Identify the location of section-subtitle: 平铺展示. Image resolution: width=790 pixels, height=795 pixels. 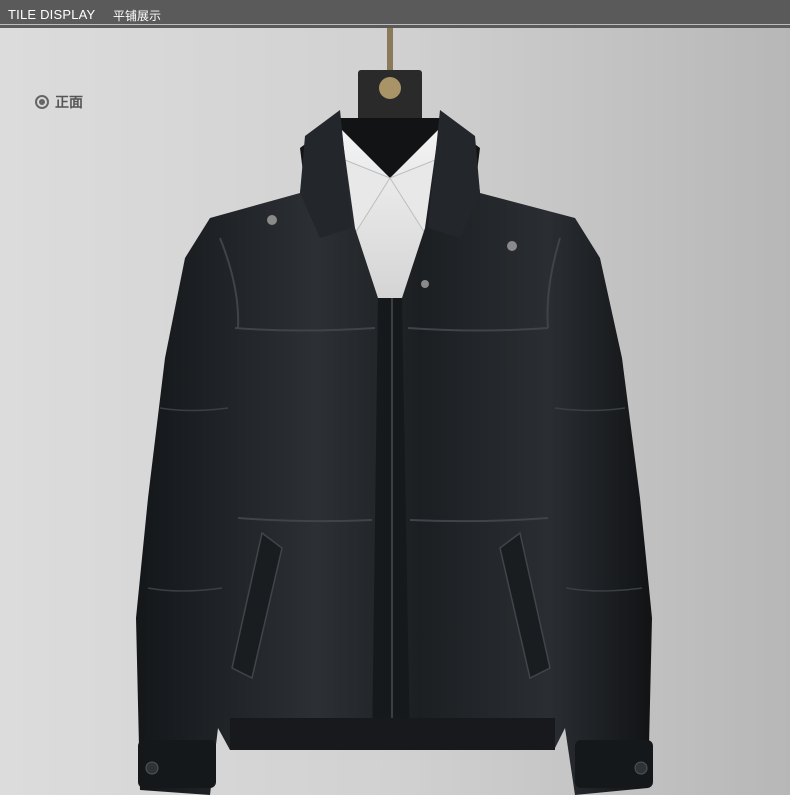
(137, 16).